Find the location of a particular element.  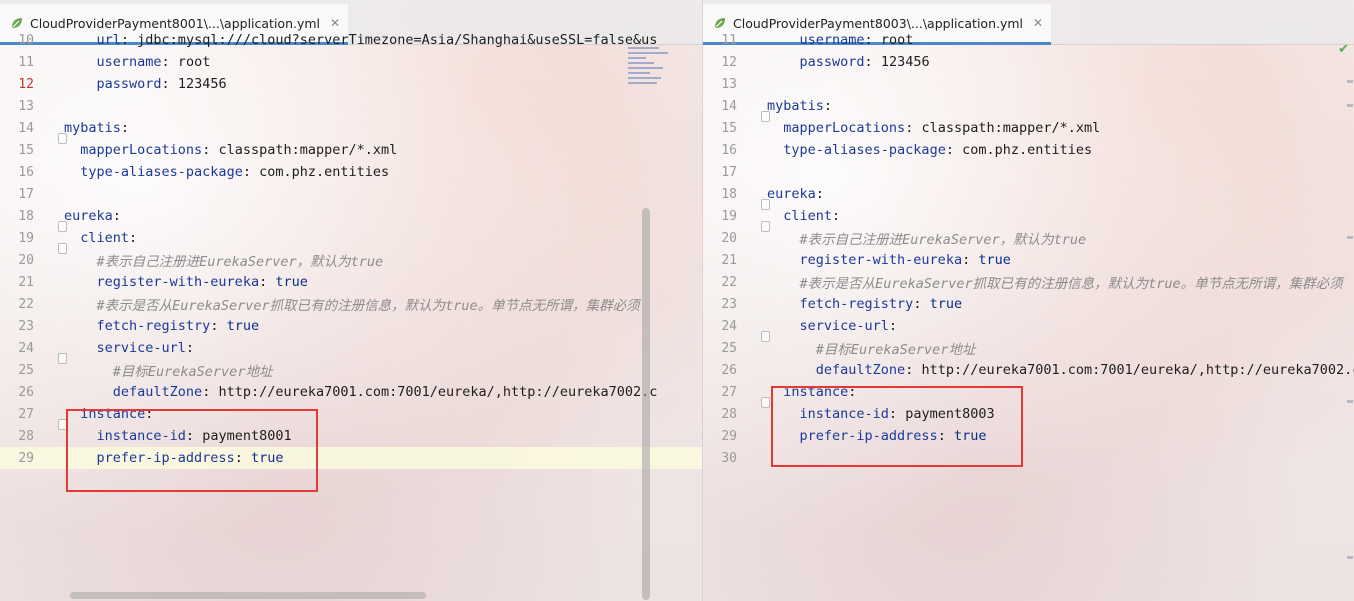

code-content: username: root is located at coordinates (840, 40).